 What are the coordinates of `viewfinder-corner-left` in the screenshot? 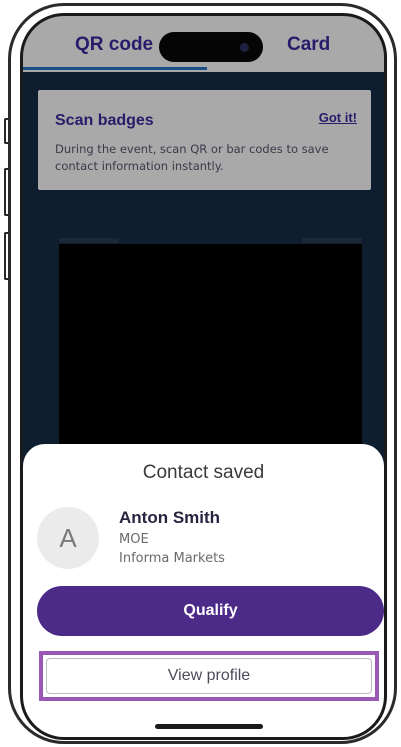 It's located at (89, 240).